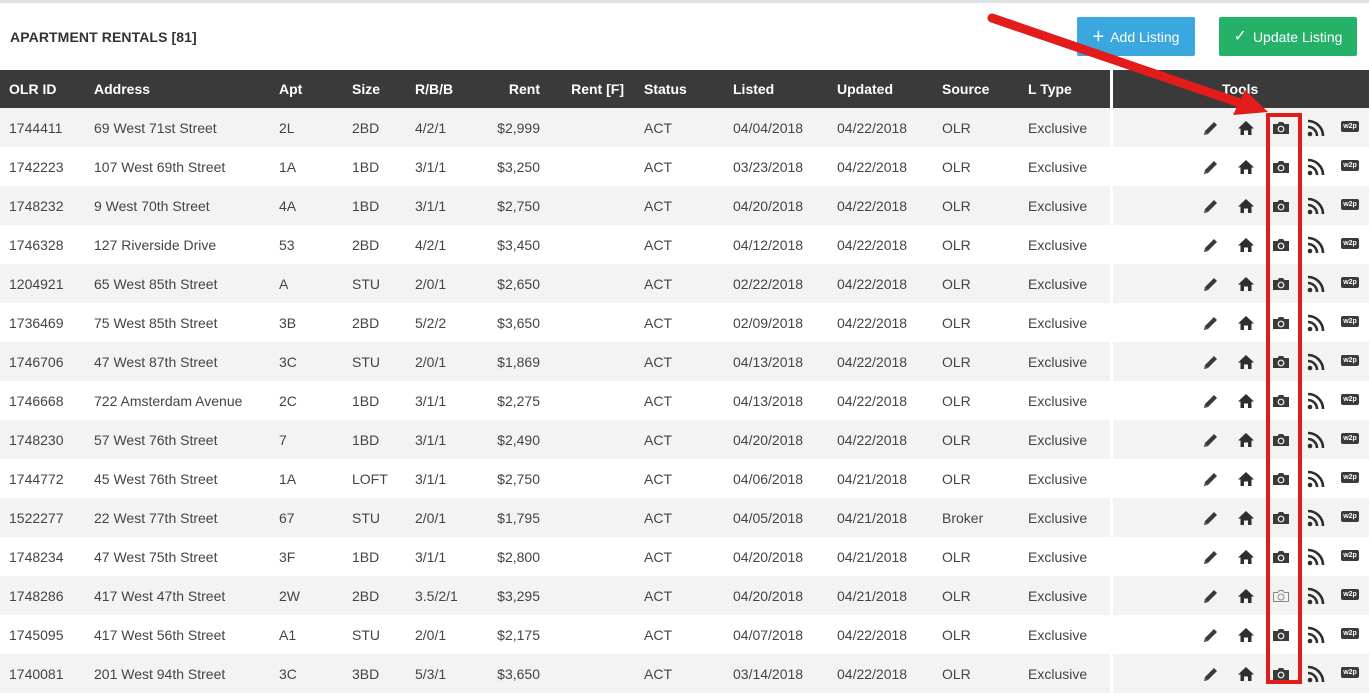 The width and height of the screenshot is (1369, 696). I want to click on col-address: Address, so click(122, 89).